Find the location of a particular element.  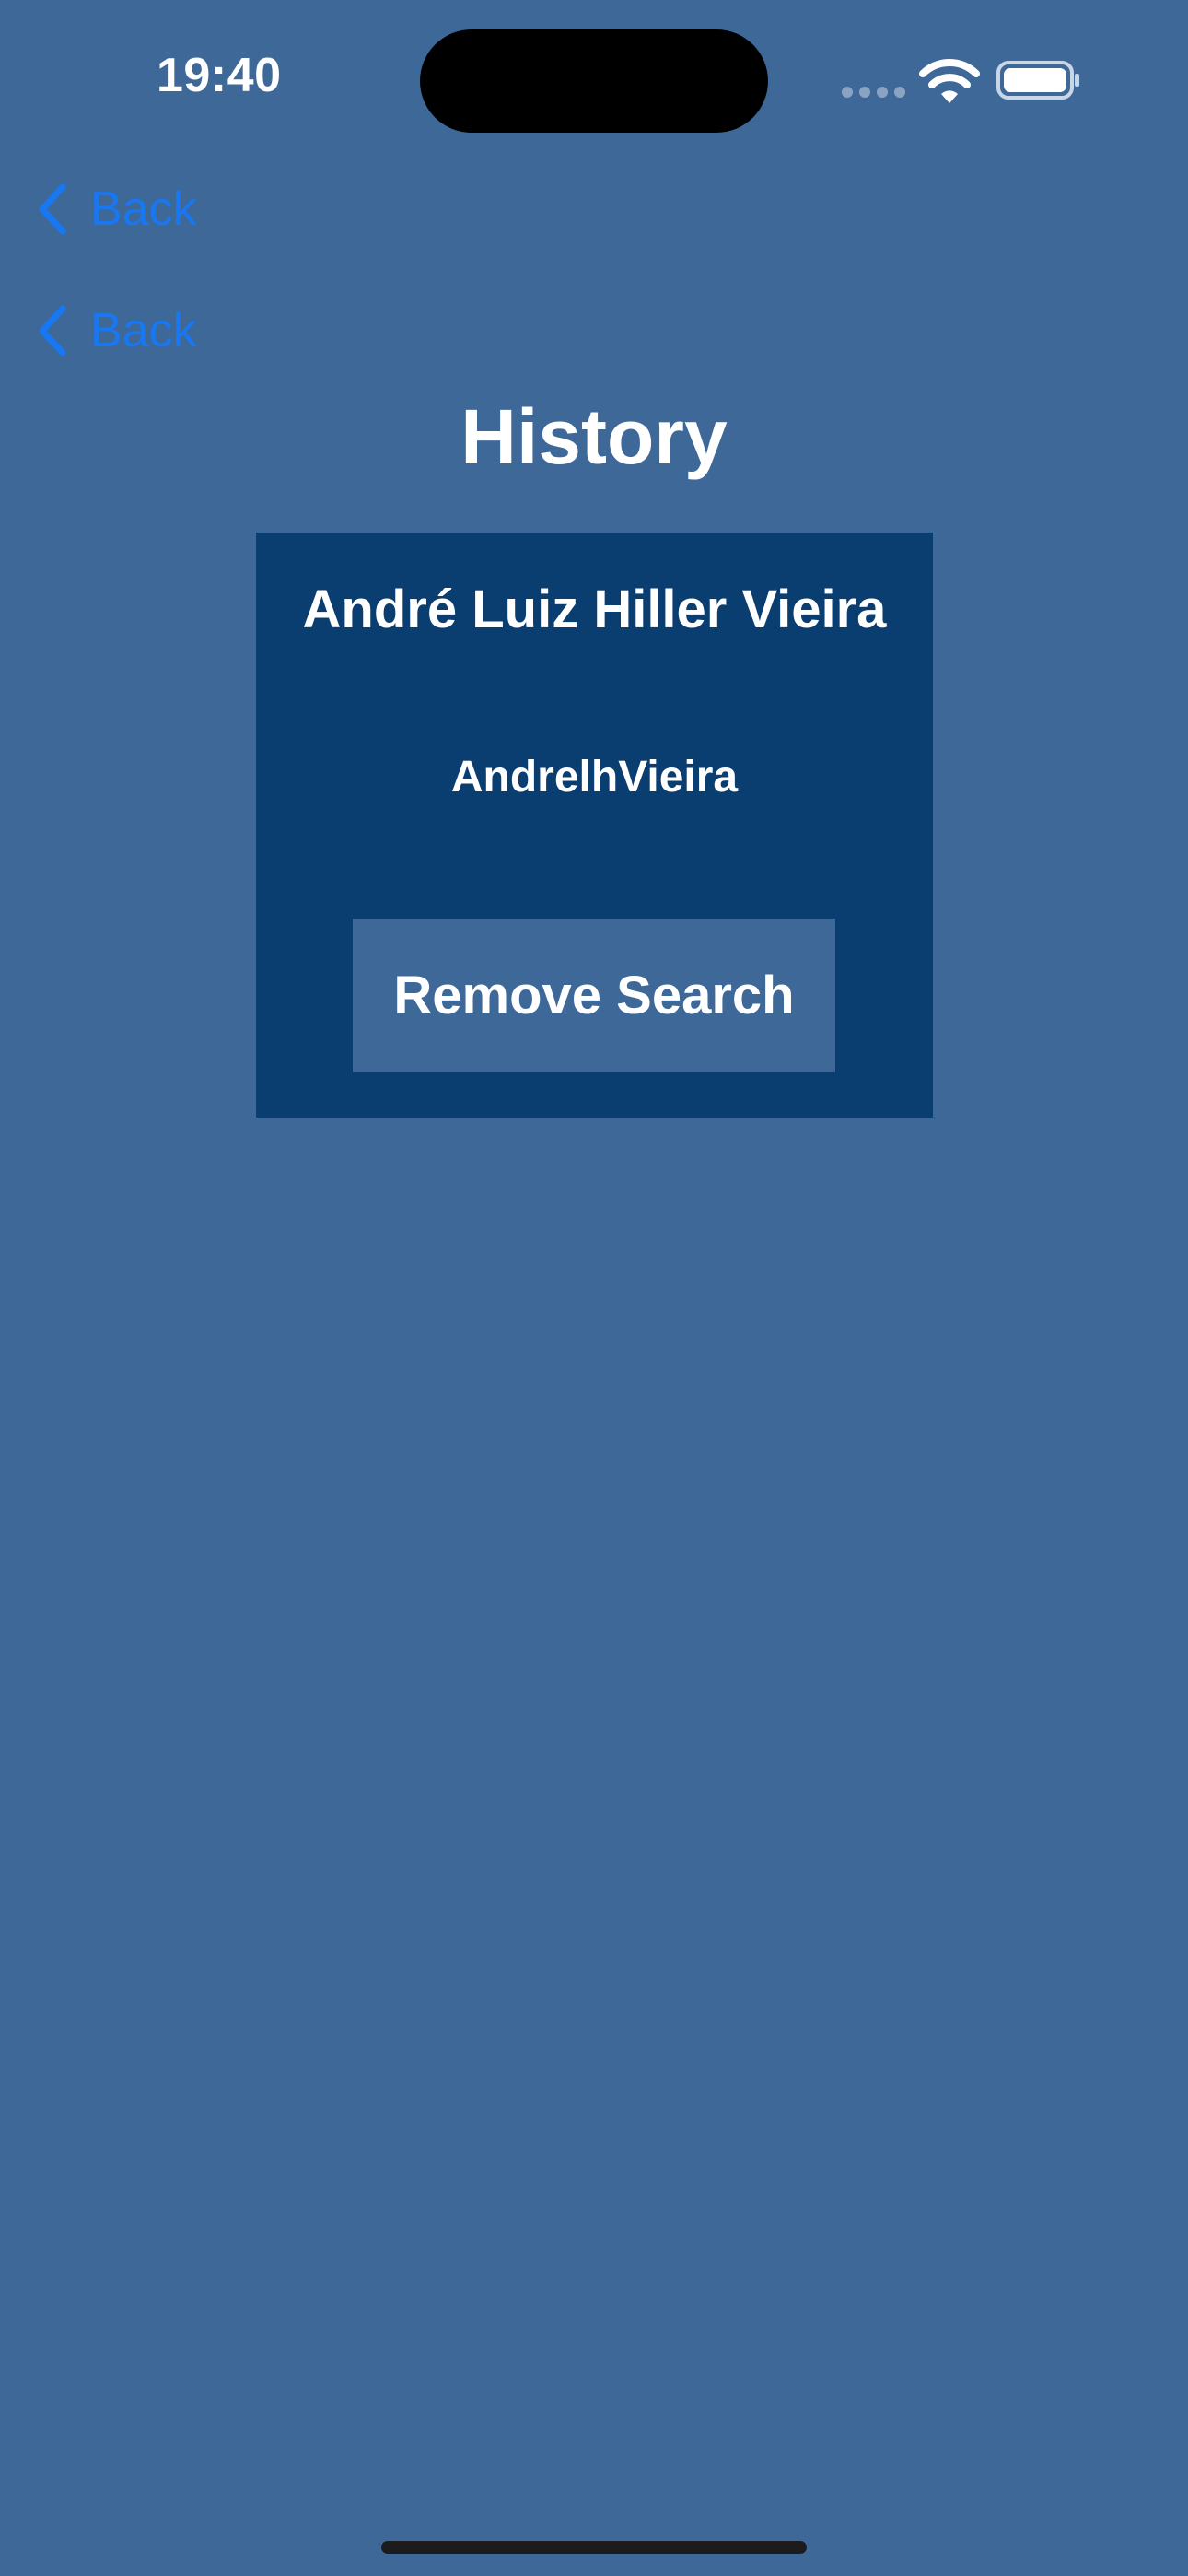

battery-icon is located at coordinates (1037, 80).